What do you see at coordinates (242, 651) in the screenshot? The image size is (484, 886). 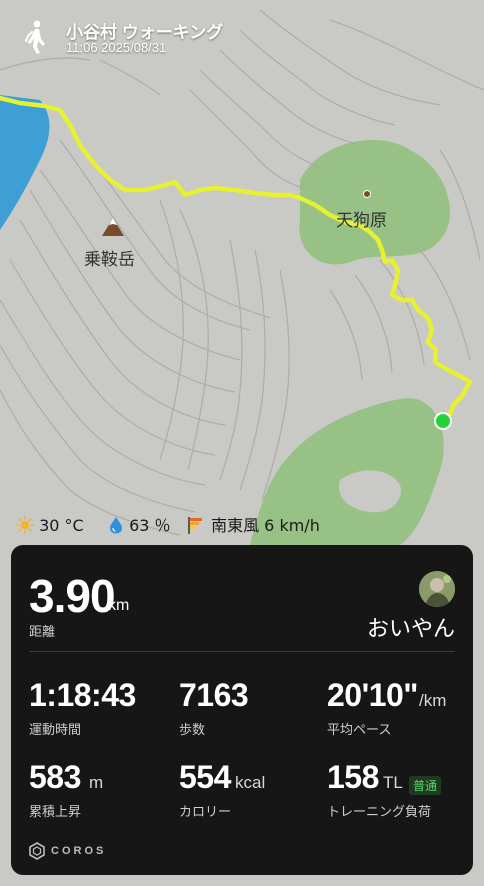 I see `divider` at bounding box center [242, 651].